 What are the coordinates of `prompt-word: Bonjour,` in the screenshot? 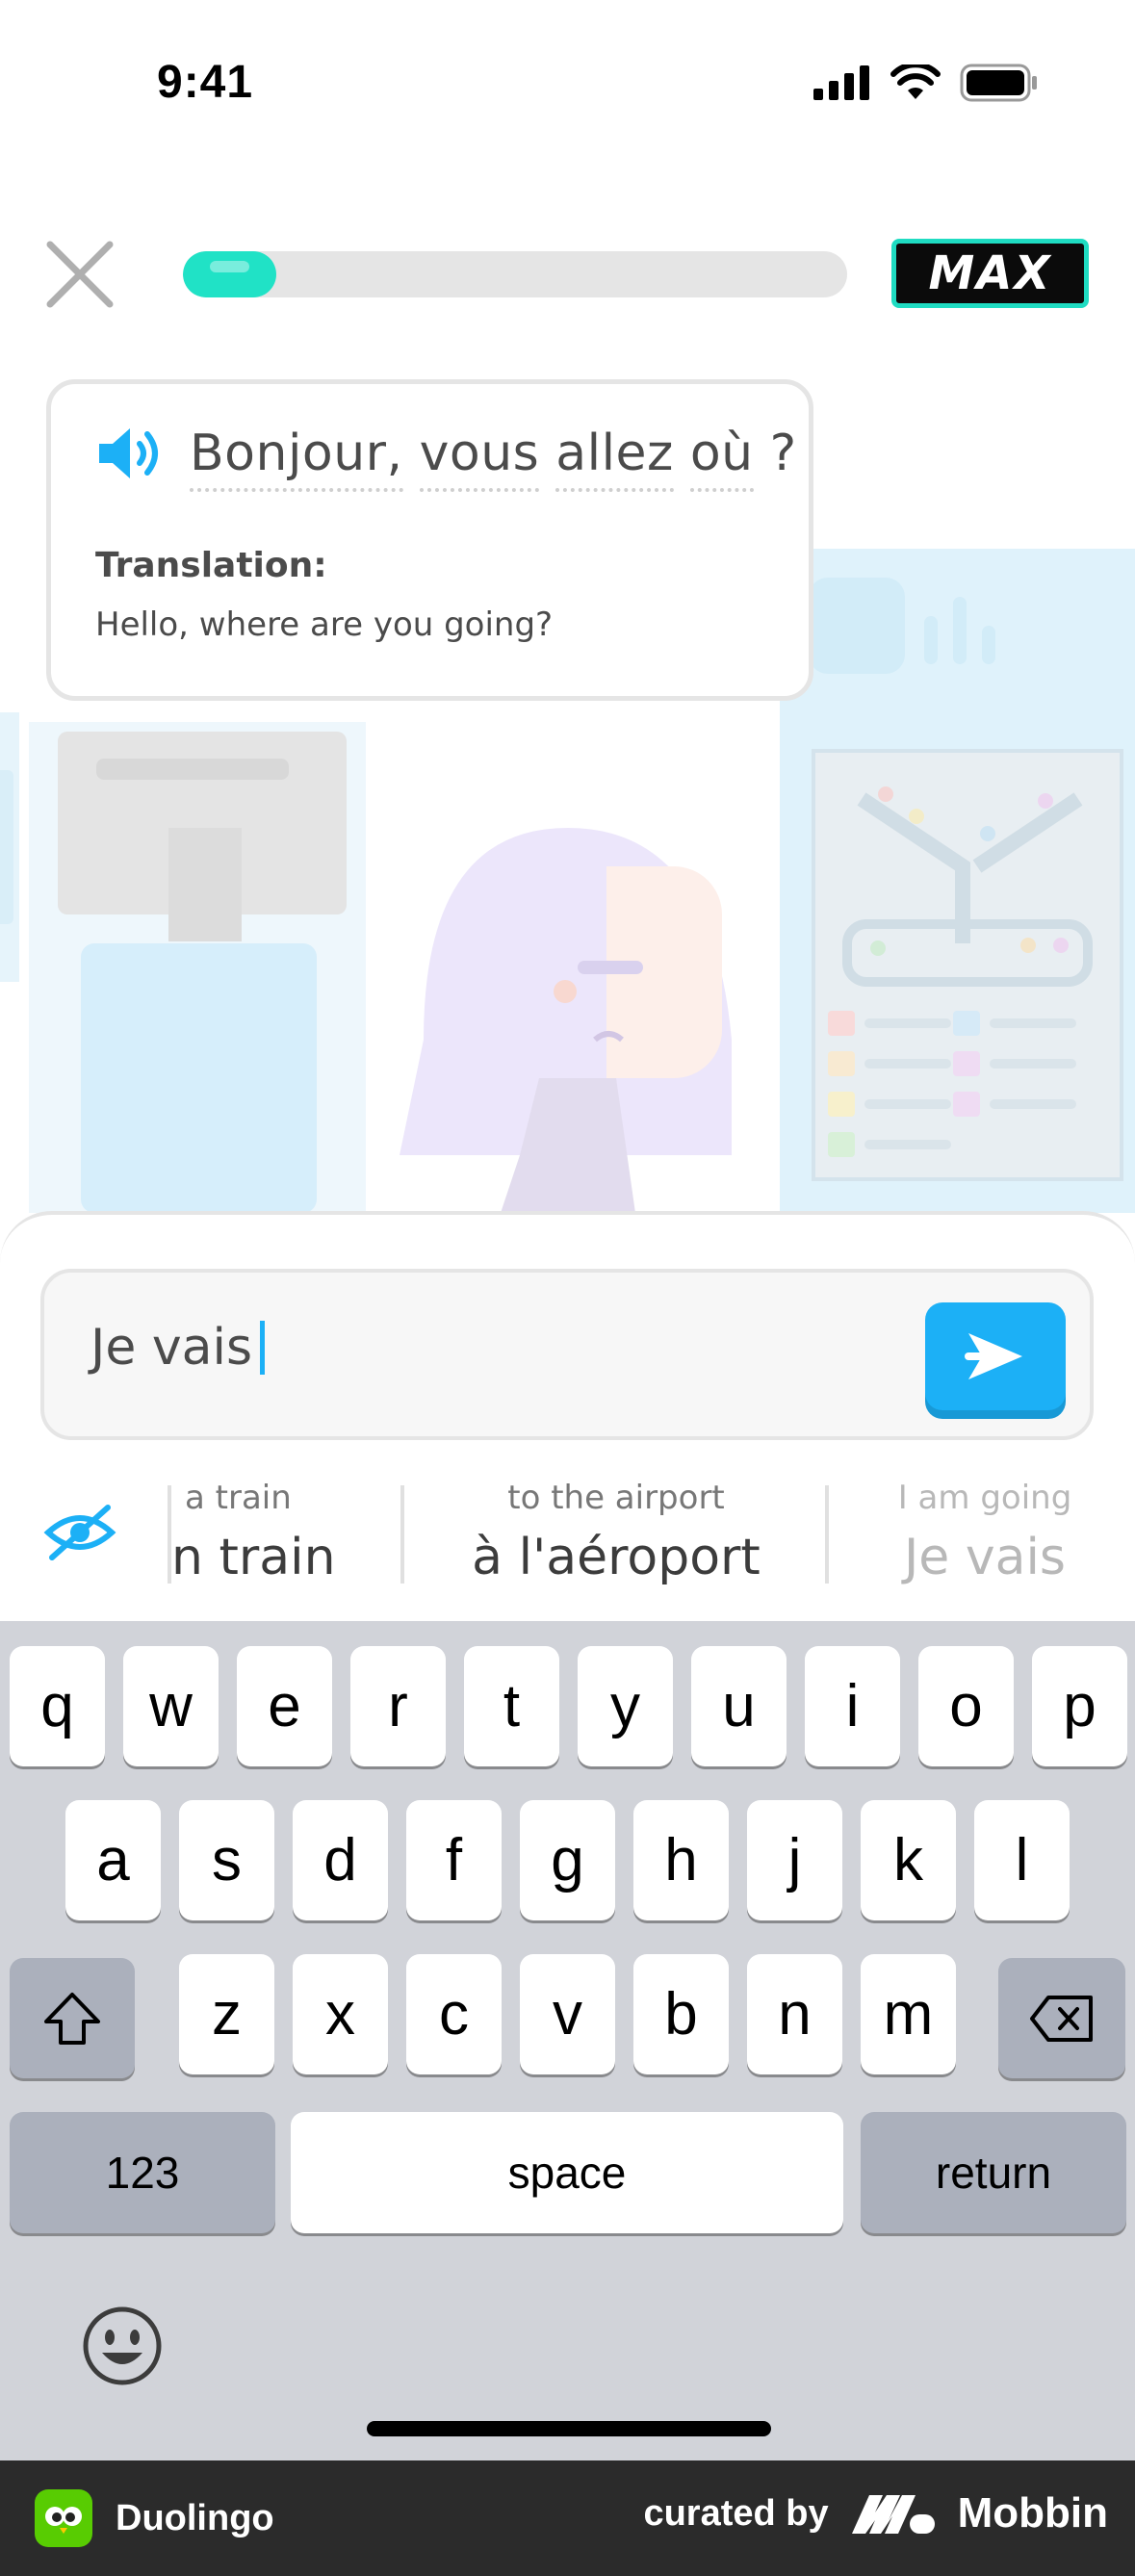 It's located at (296, 459).